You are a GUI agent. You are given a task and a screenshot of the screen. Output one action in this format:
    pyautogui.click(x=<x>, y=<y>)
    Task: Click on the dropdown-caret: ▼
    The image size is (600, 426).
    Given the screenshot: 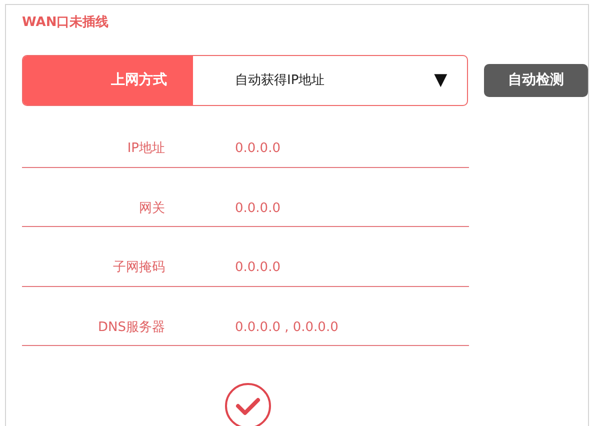 What is the action you would take?
    pyautogui.click(x=441, y=80)
    